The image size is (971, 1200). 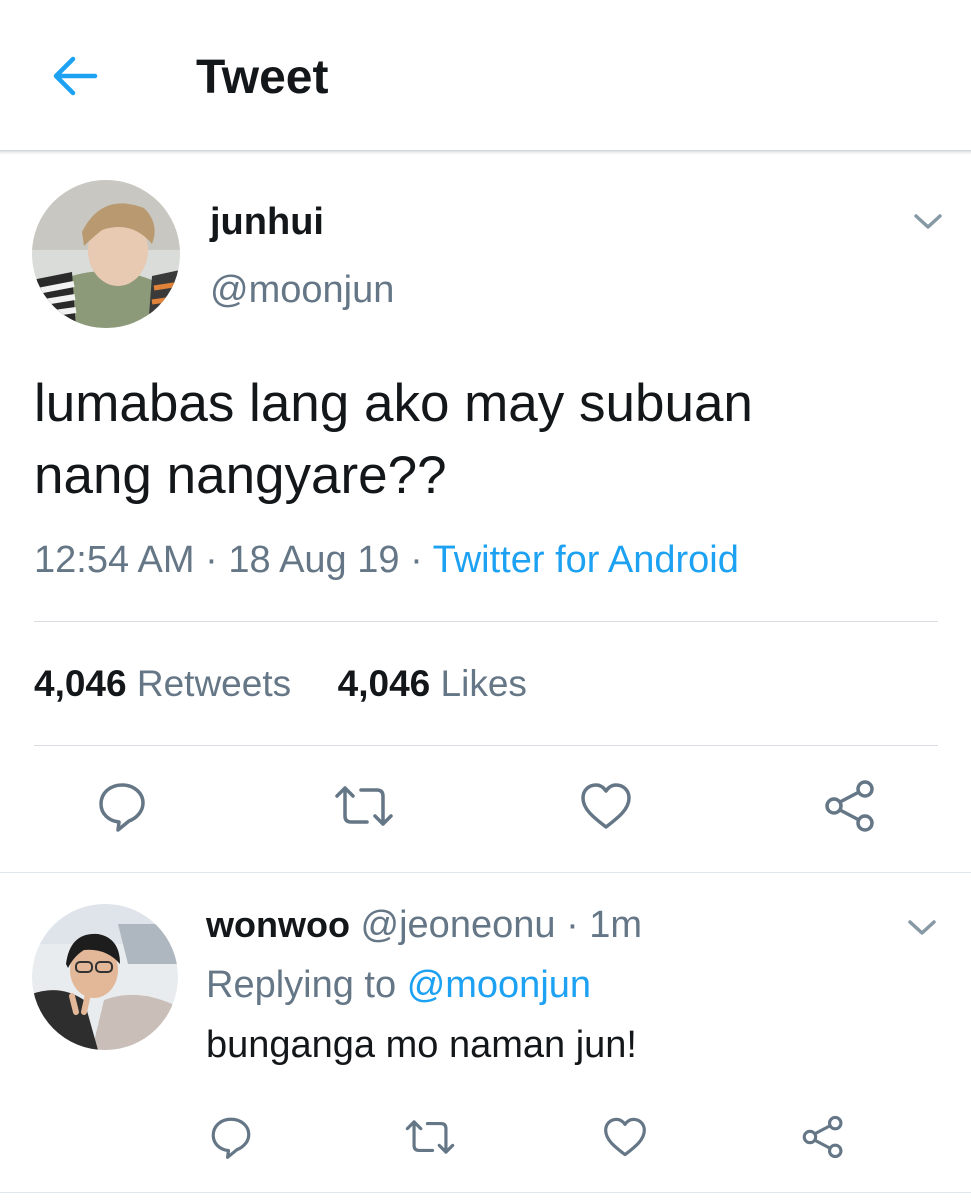 What do you see at coordinates (80, 683) in the screenshot?
I see `retweets-count: 4,046` at bounding box center [80, 683].